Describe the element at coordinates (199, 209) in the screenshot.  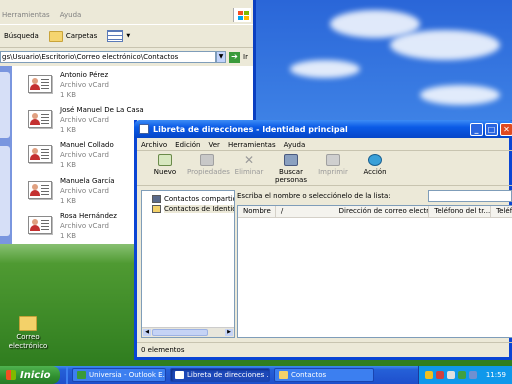
I see `tree-label: Contactos de Identidad` at that location.